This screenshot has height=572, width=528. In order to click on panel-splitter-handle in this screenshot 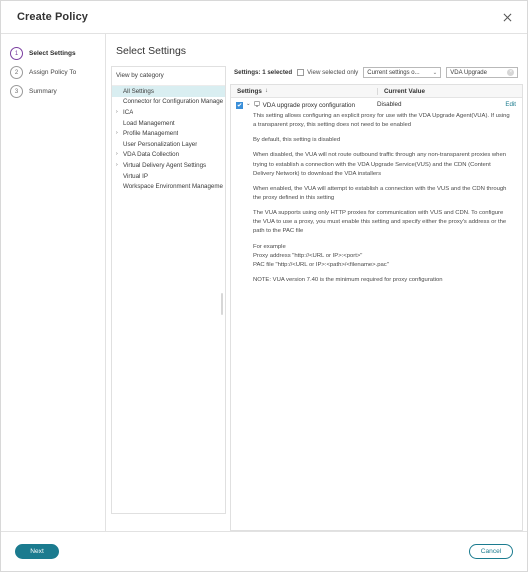, I will do `click(222, 304)`.